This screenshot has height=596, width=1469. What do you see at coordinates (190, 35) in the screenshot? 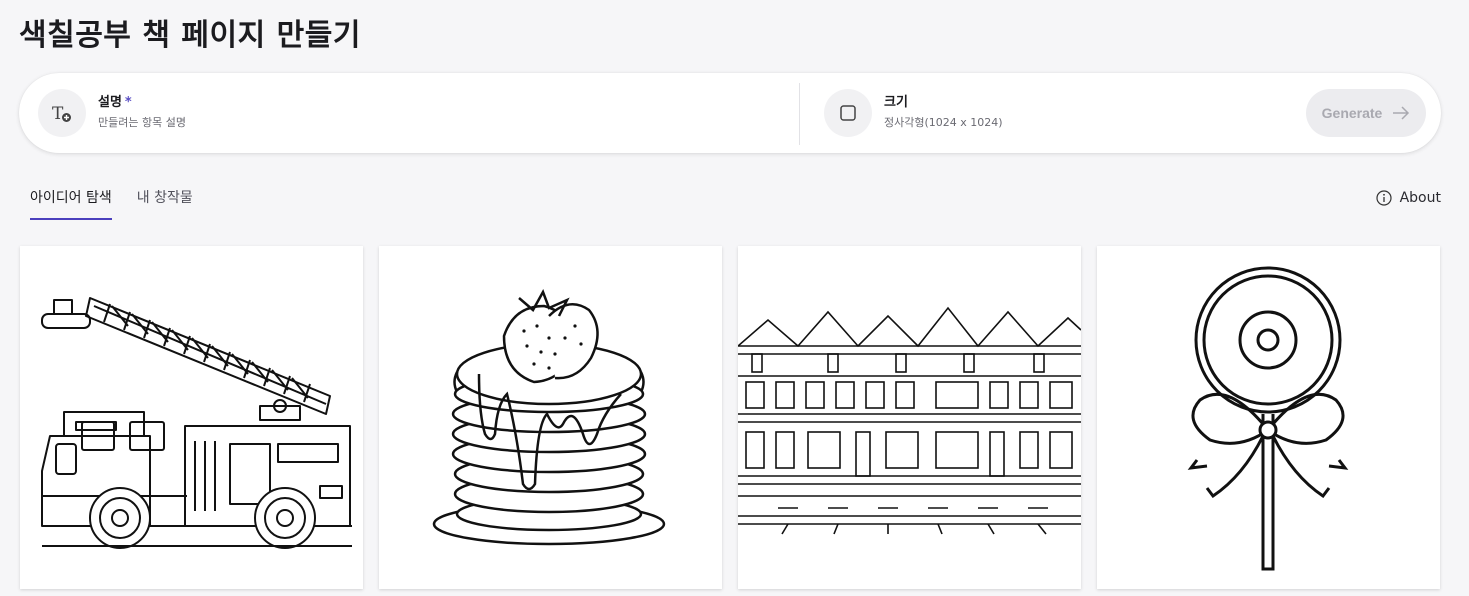
I see `page-title: 색칠공부 책 페이지 만들기` at bounding box center [190, 35].